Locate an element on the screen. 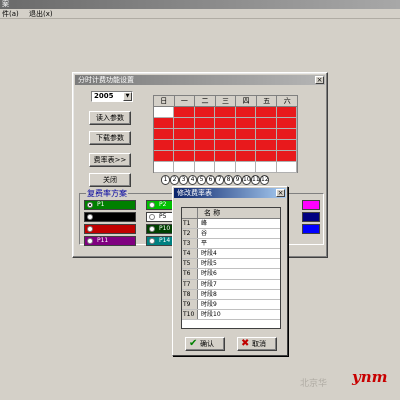  chevron-down-icon: ▼ is located at coordinates (127, 96).